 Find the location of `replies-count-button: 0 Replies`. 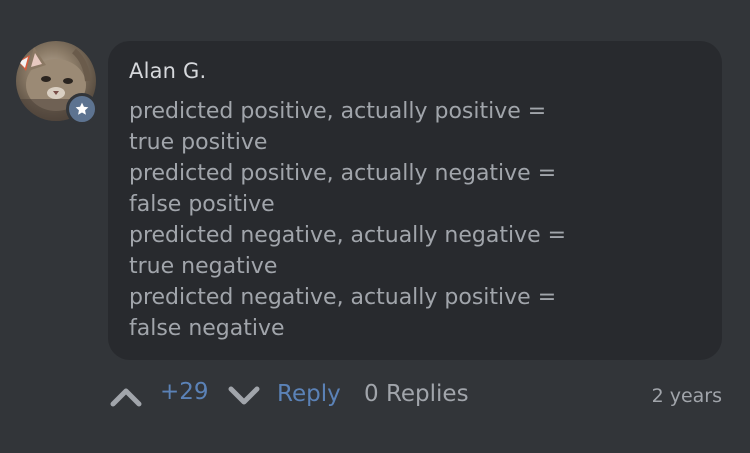

replies-count-button: 0 Replies is located at coordinates (416, 394).